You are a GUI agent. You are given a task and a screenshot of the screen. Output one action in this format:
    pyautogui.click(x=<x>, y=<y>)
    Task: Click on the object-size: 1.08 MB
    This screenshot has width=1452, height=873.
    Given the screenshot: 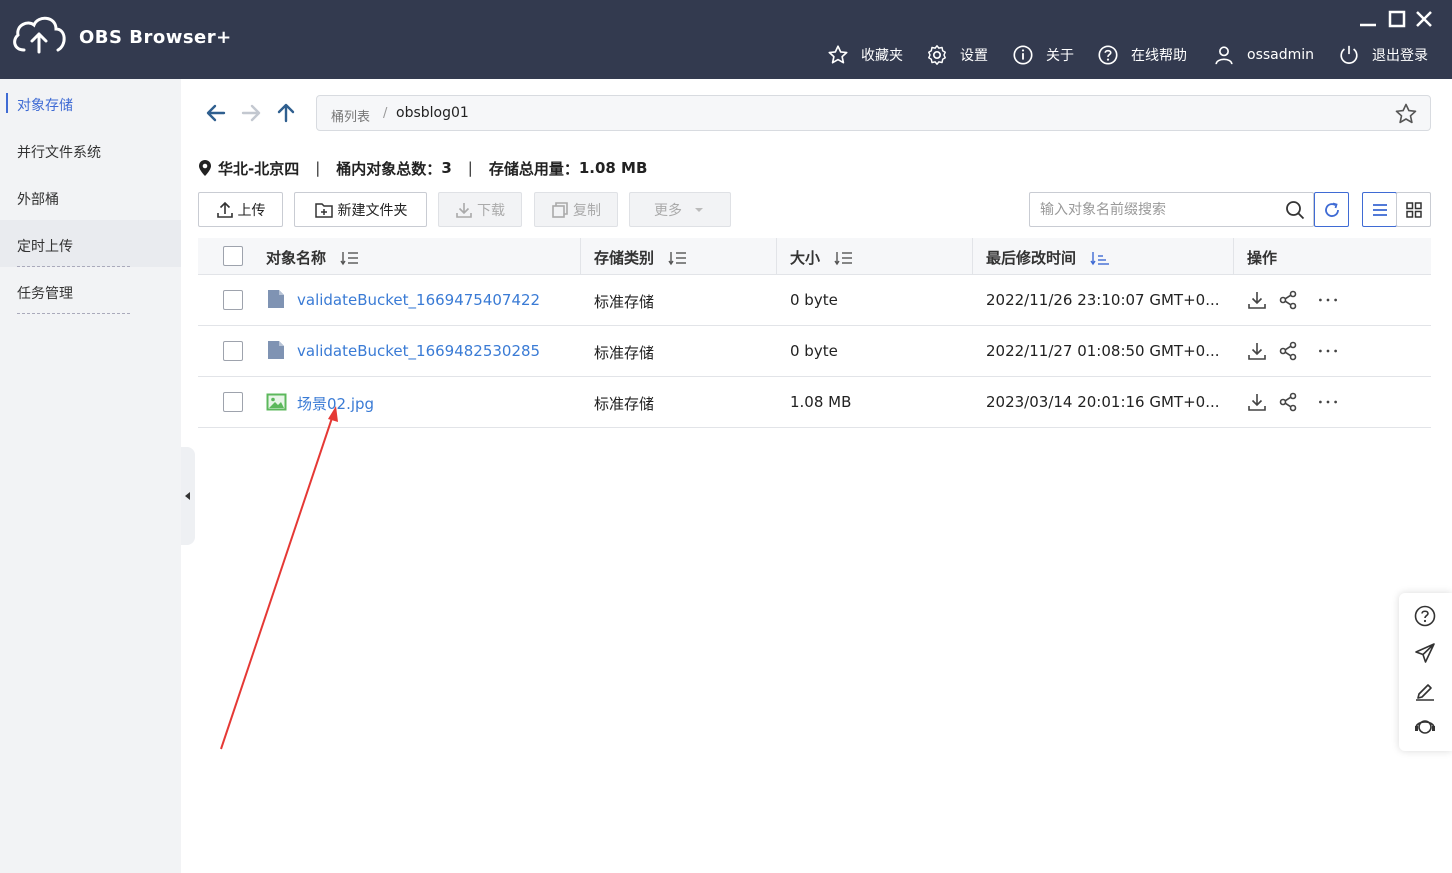 What is the action you would take?
    pyautogui.click(x=821, y=402)
    